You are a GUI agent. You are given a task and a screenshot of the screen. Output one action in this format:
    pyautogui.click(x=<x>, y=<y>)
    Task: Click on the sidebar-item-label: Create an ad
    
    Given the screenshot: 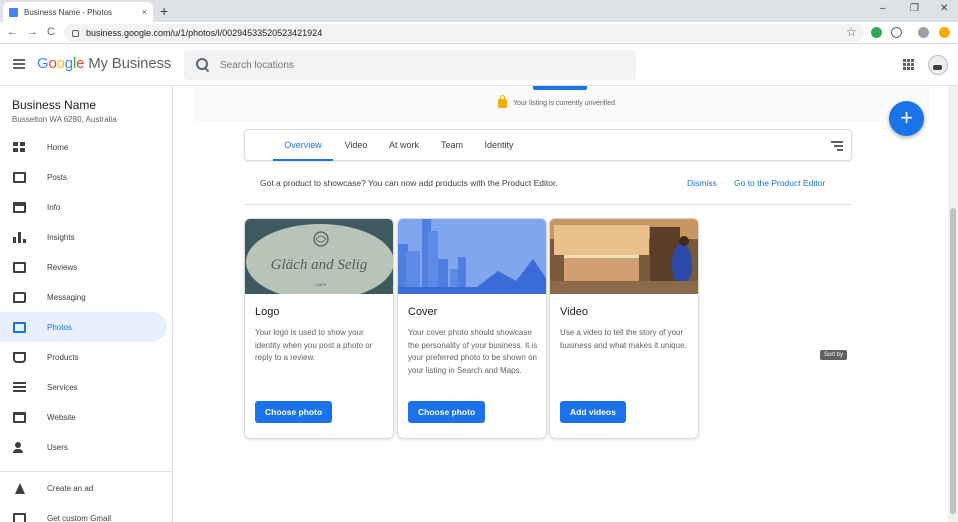 What is the action you would take?
    pyautogui.click(x=70, y=488)
    